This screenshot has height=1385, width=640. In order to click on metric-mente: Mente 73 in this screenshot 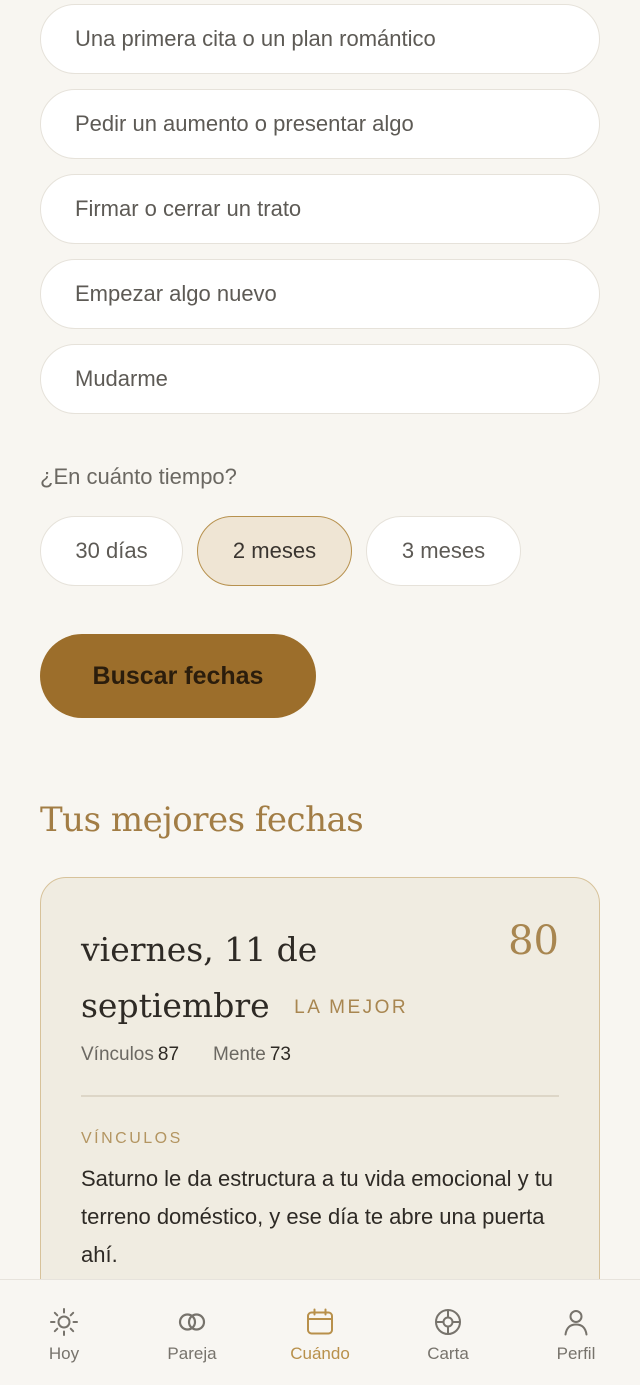, I will do `click(252, 1055)`.